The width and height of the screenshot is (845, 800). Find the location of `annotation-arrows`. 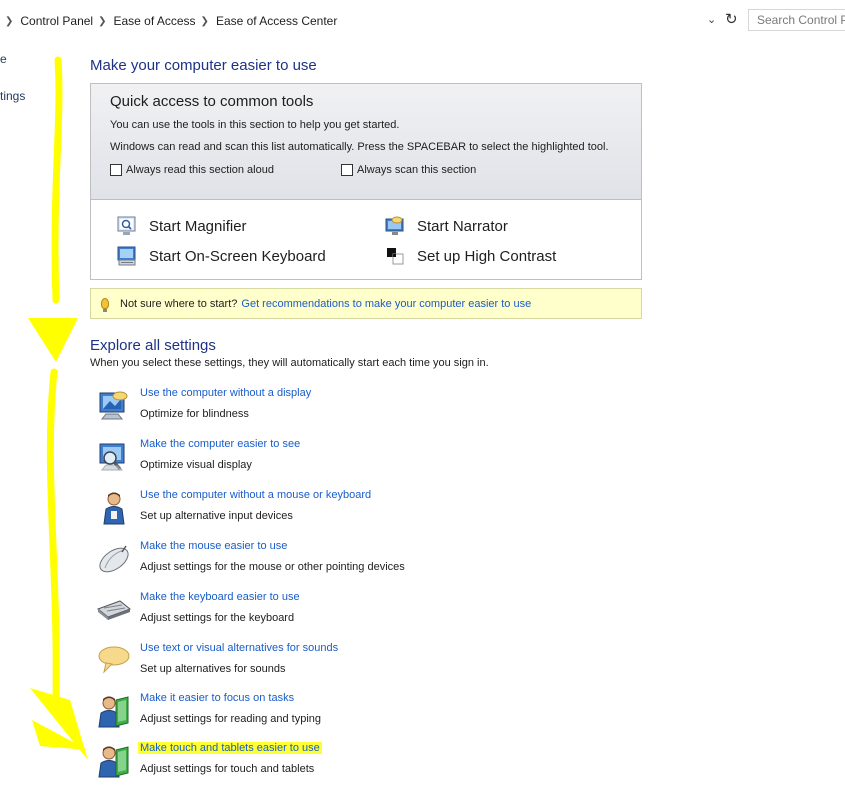

annotation-arrows is located at coordinates (58, 408).